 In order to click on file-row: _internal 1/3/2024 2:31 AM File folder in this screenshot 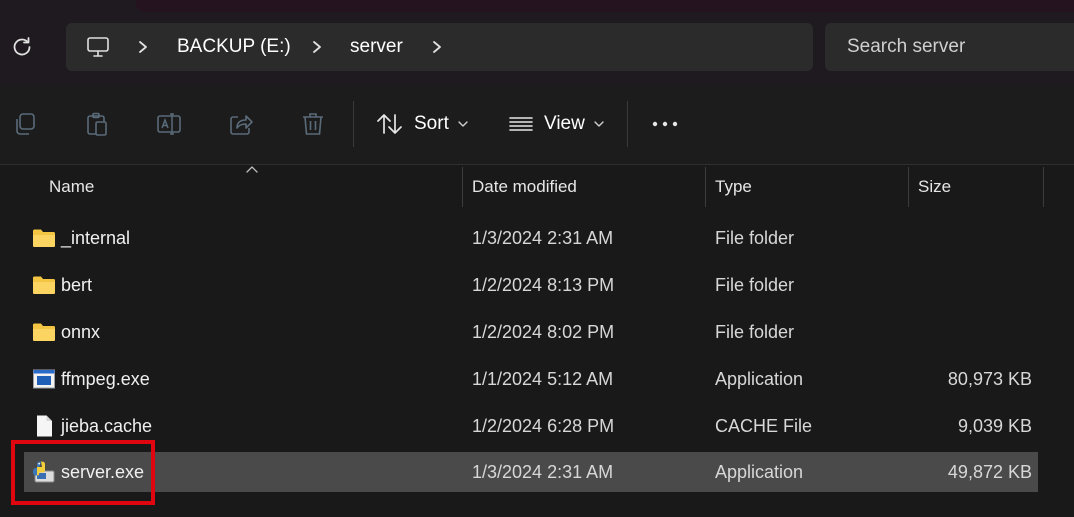, I will do `click(531, 238)`.